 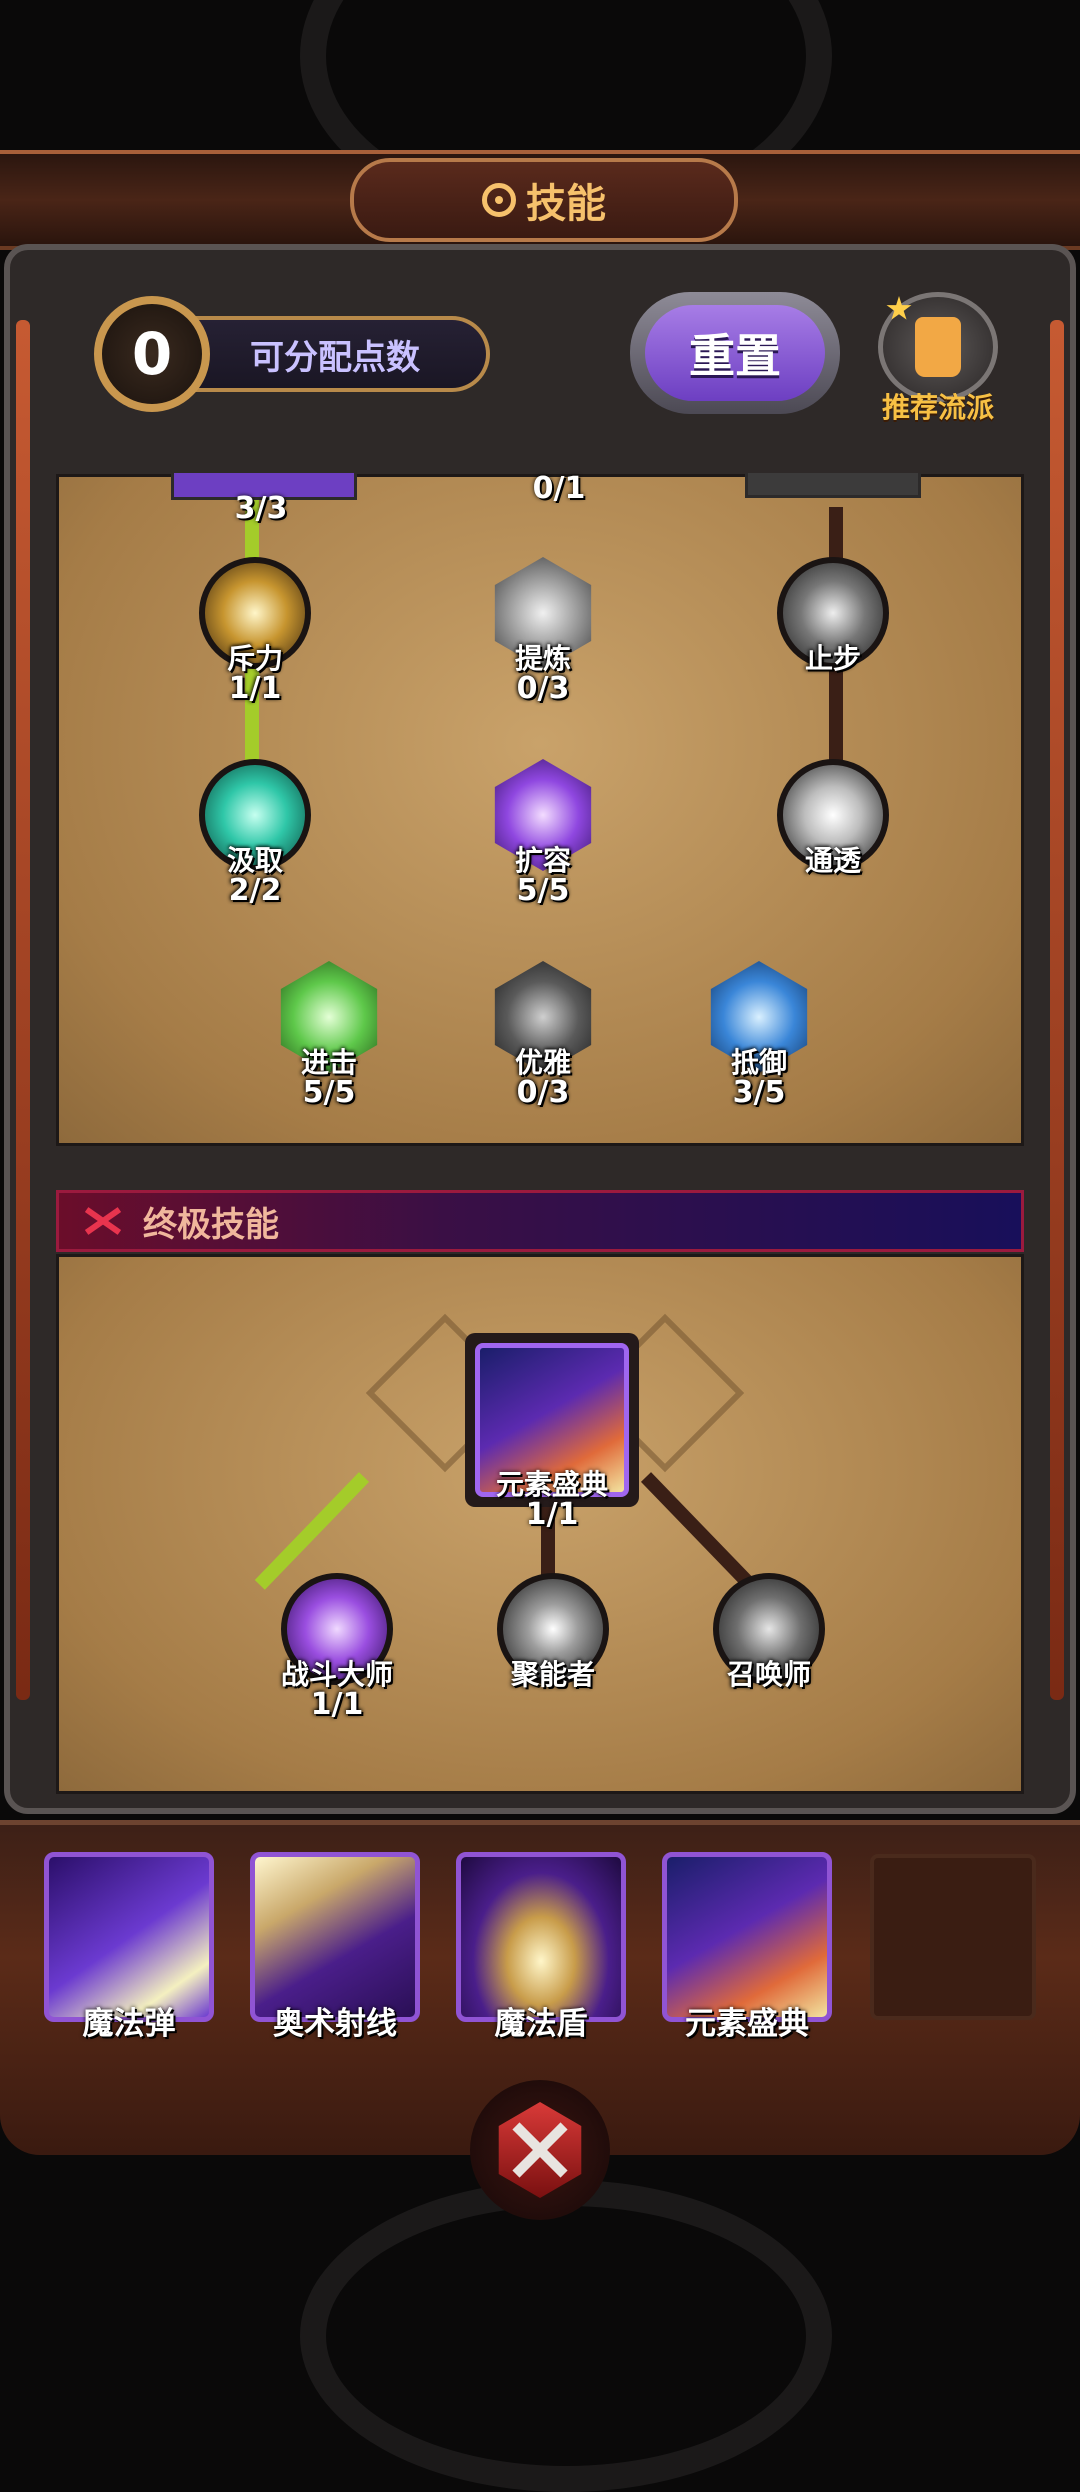 I want to click on branch-name: 召唤师, so click(x=768, y=1674).